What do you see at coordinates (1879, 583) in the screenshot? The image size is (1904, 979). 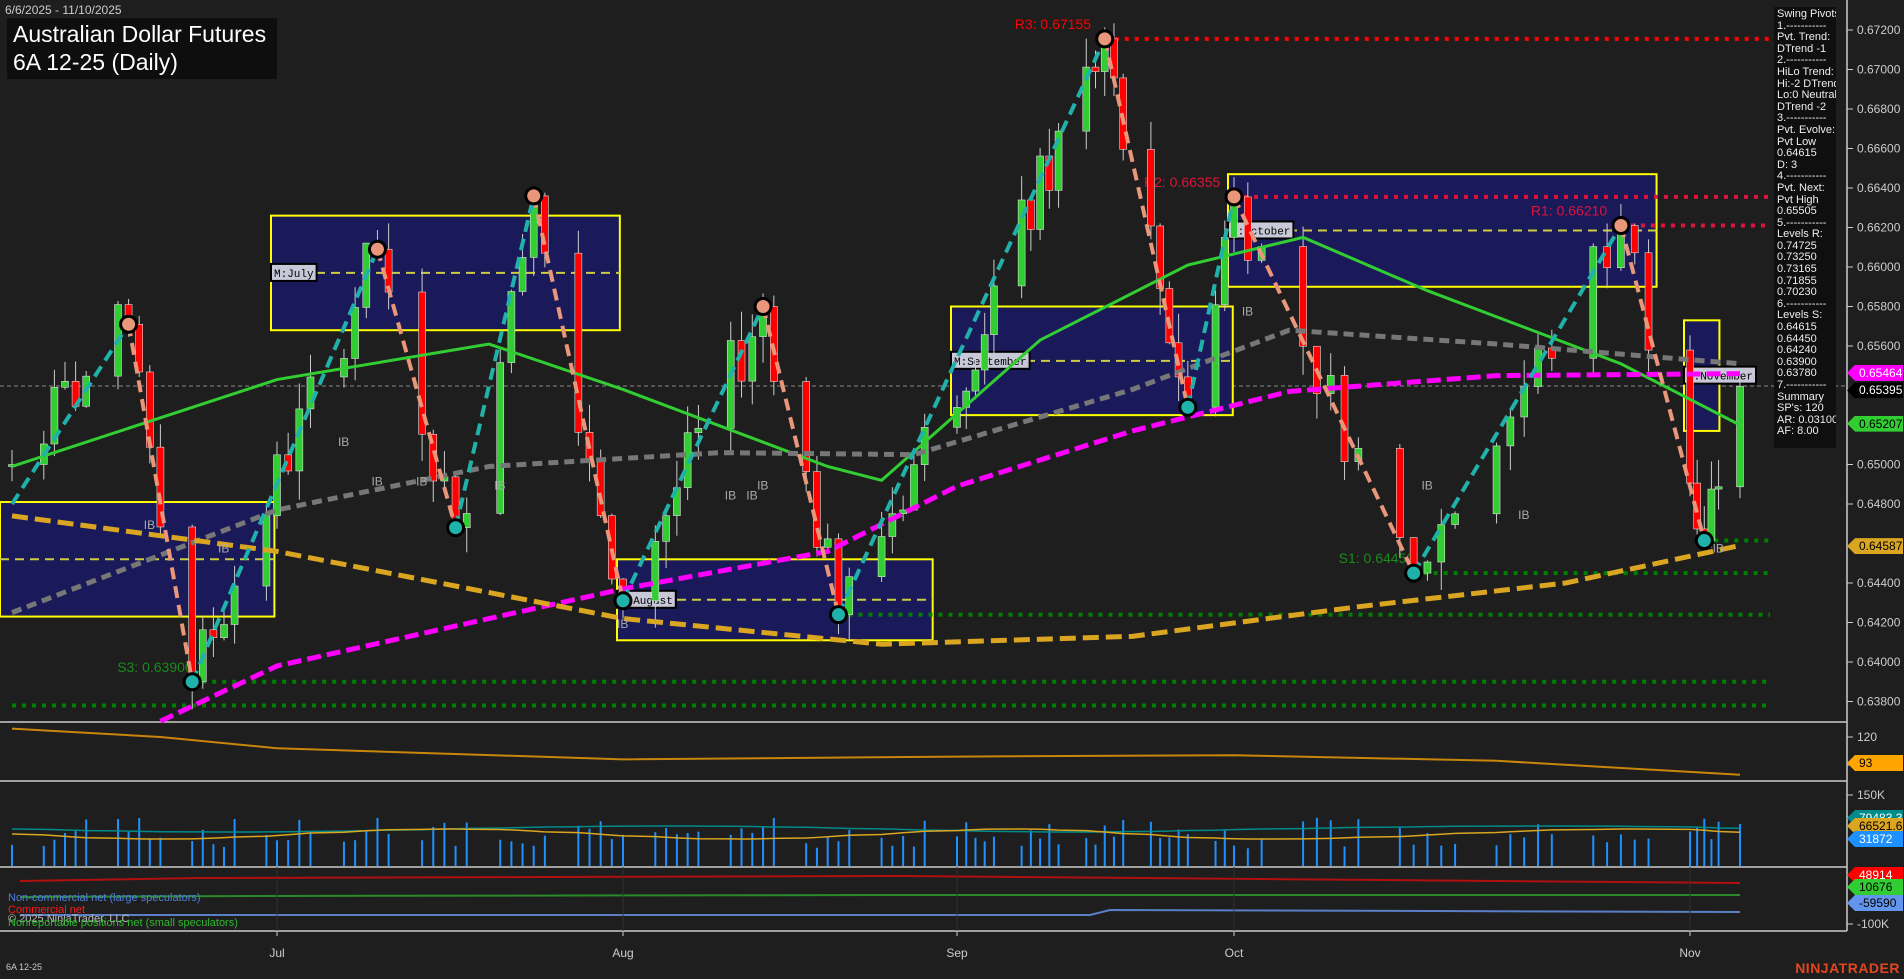 I see `y-tick-label: 0.64400` at bounding box center [1879, 583].